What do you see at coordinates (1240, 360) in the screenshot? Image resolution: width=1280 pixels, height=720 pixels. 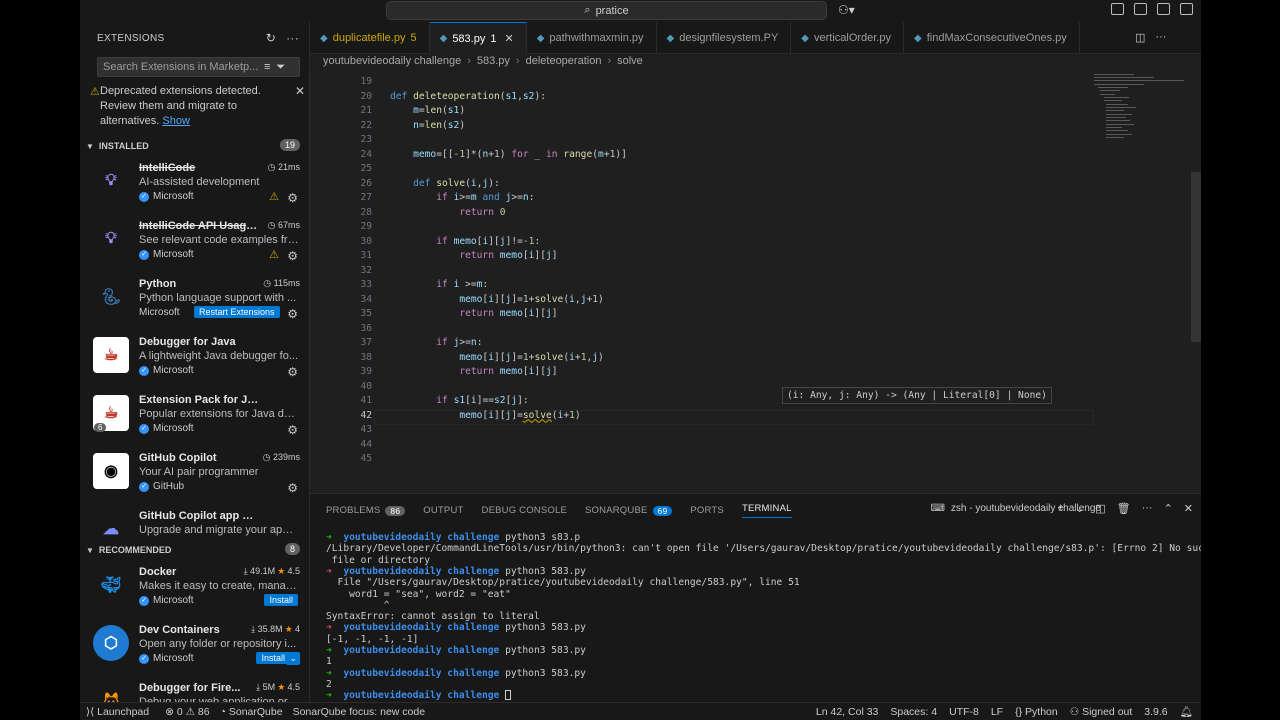 I see `right-letterbox` at bounding box center [1240, 360].